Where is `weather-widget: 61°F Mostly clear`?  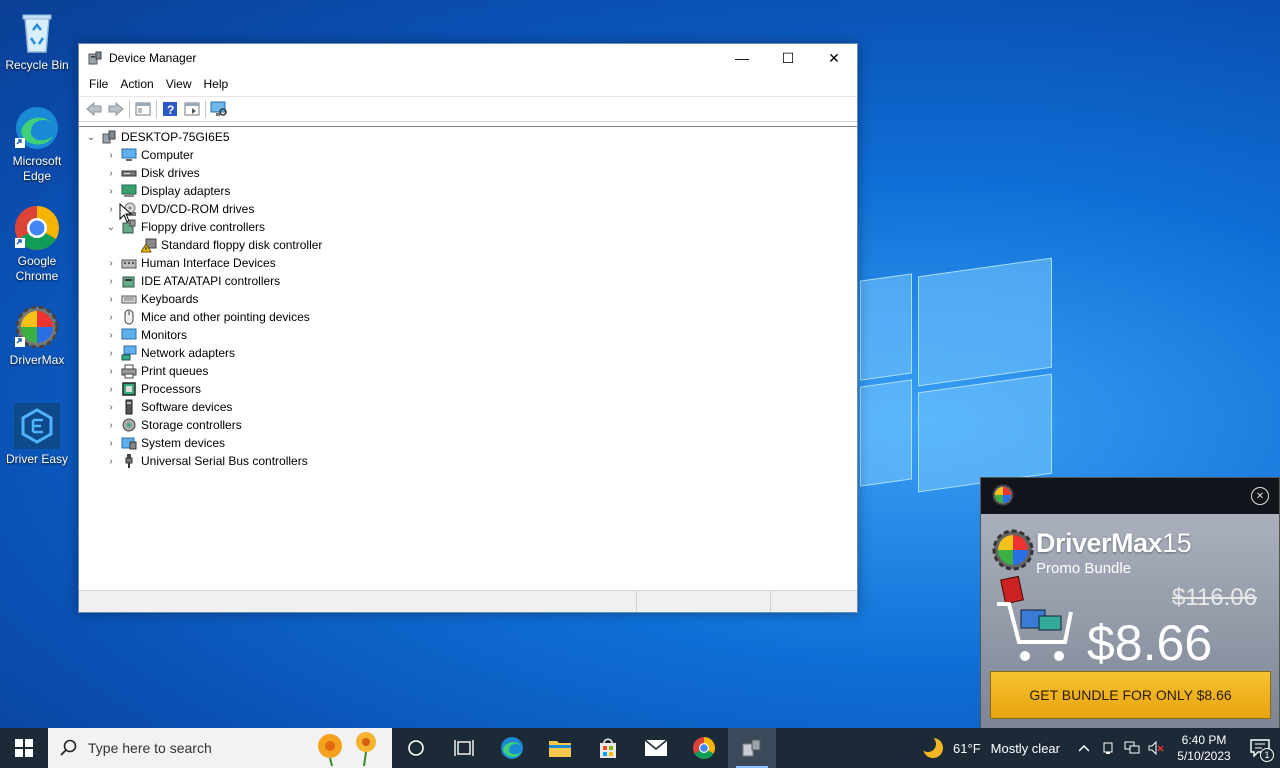 weather-widget: 61°F Mostly clear is located at coordinates (990, 748).